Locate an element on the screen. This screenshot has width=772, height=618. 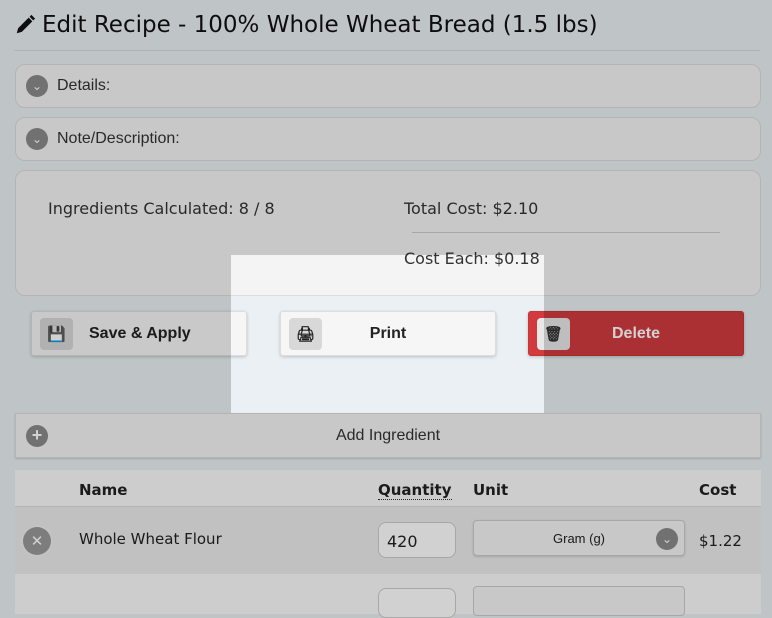
divider is located at coordinates (387, 50).